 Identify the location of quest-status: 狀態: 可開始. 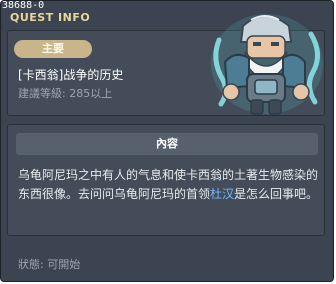
(49, 264).